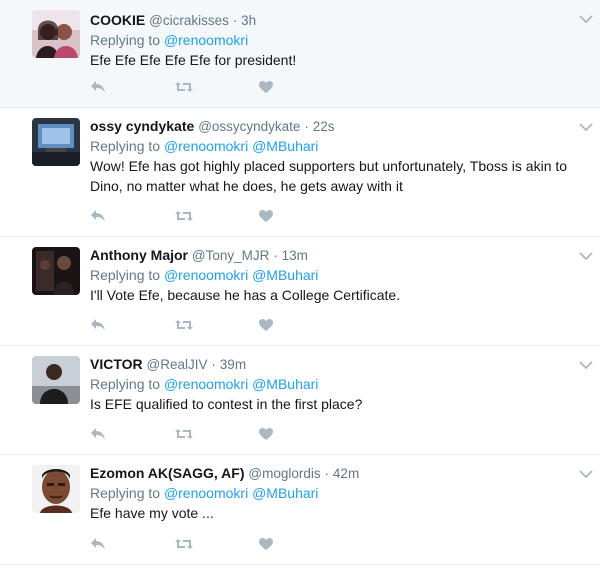 The width and height of the screenshot is (600, 568). I want to click on timestamp: 13m, so click(295, 255).